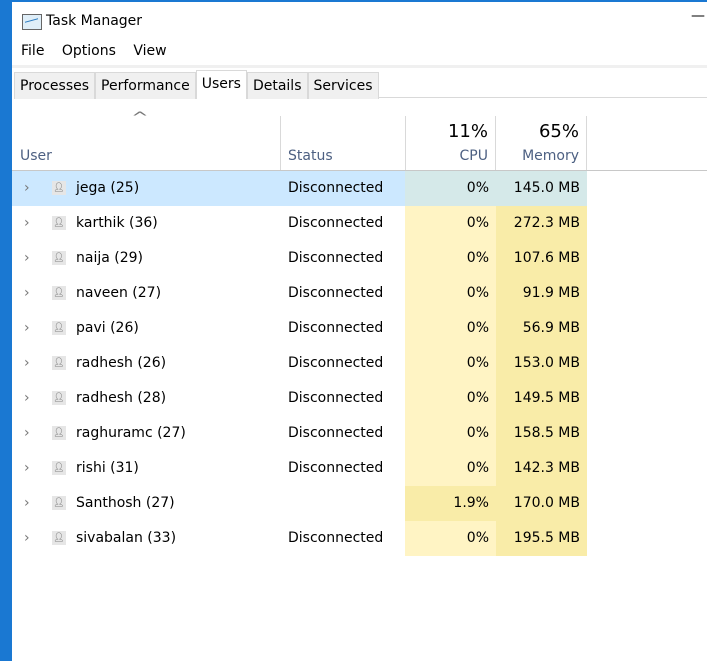  I want to click on title-bar: Task Manager —, so click(359, 22).